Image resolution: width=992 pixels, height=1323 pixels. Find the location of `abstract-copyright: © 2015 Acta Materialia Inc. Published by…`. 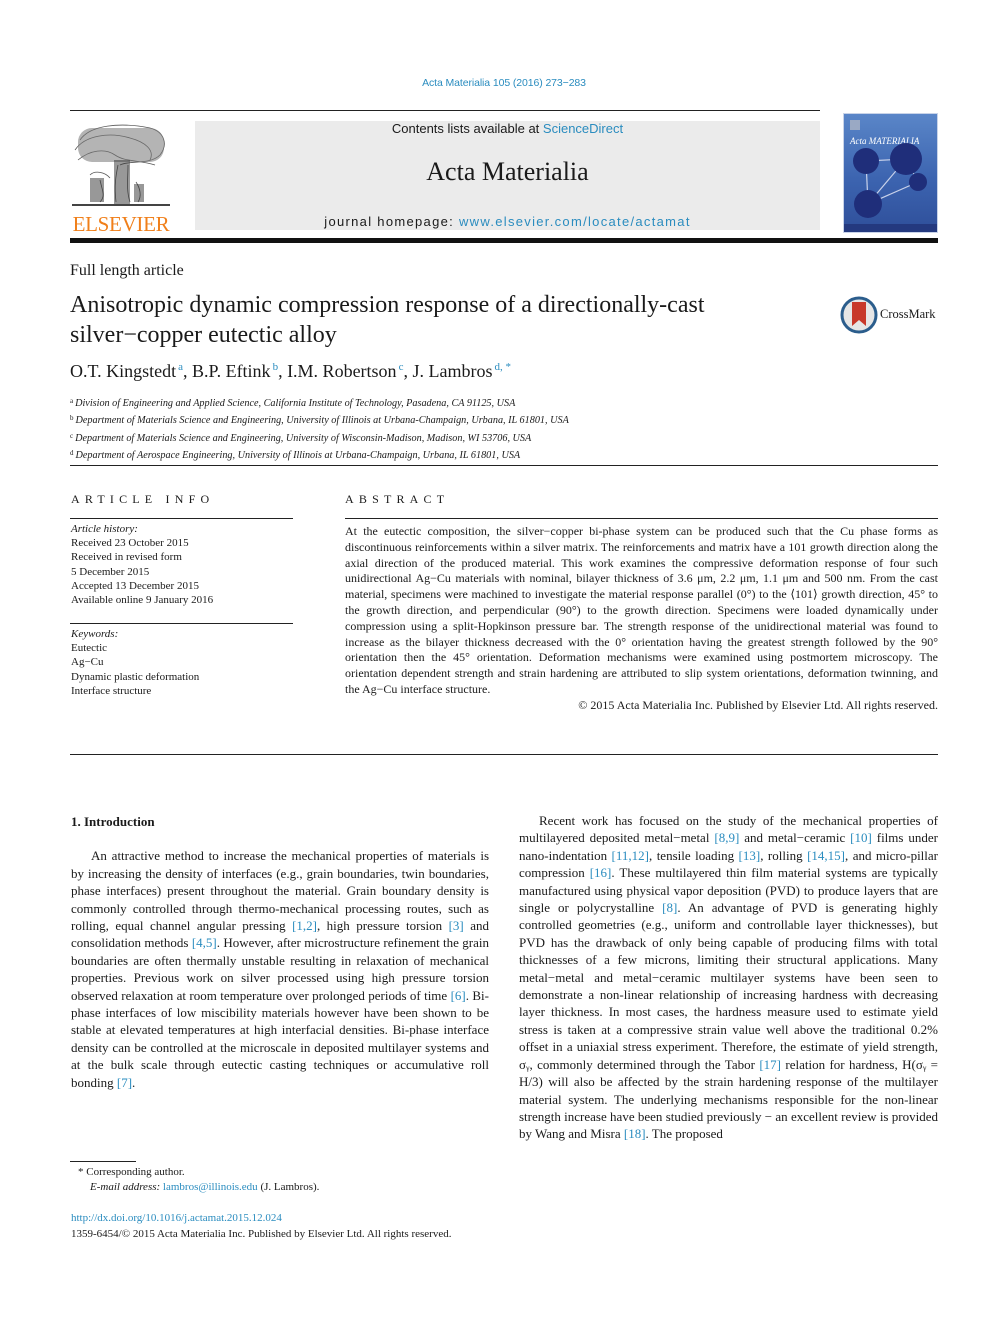

abstract-copyright: © 2015 Acta Materialia Inc. Published by… is located at coordinates (758, 704).